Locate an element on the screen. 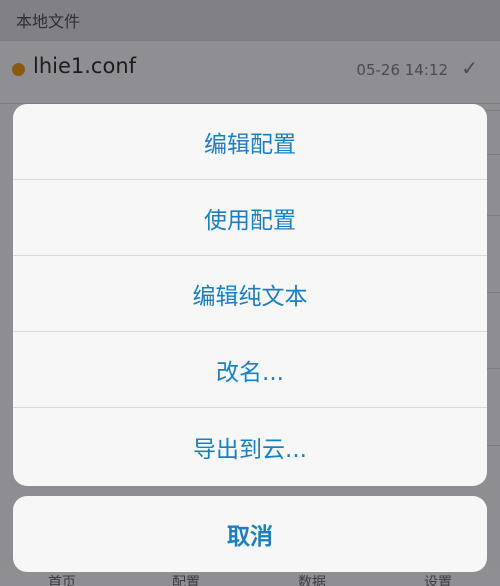 The width and height of the screenshot is (500, 586). background-row-dividers is located at coordinates (493, 300).